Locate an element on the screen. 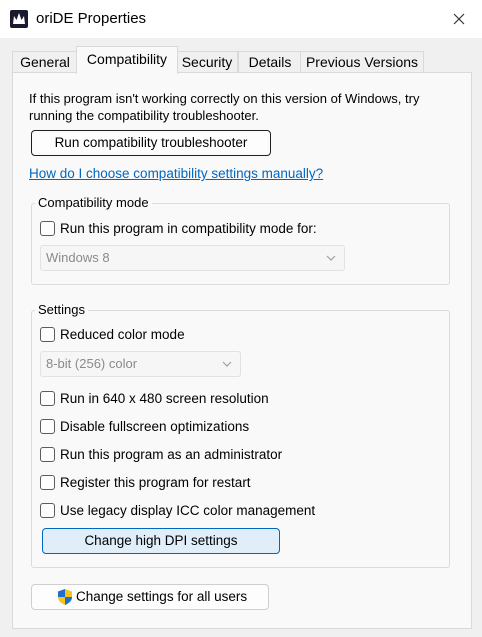  app-logo-icon is located at coordinates (19, 19).